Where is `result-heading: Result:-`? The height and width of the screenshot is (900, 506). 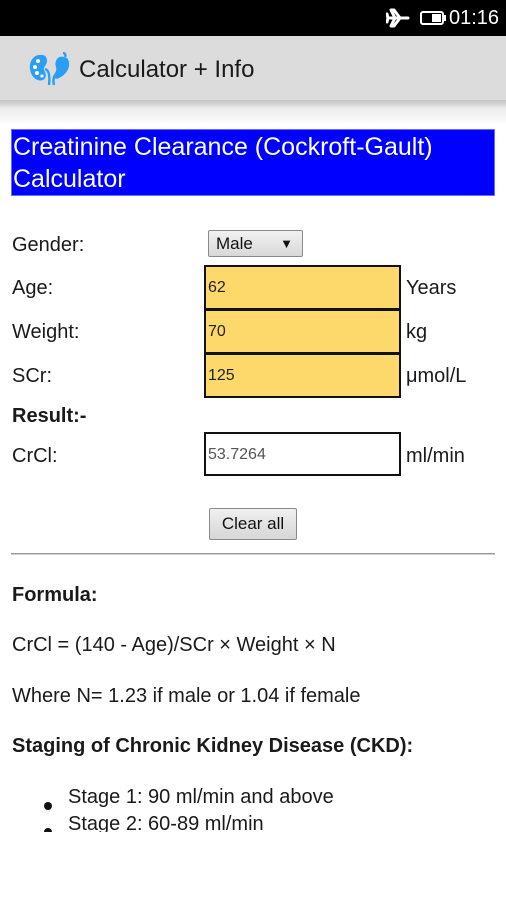
result-heading: Result:- is located at coordinates (49, 416).